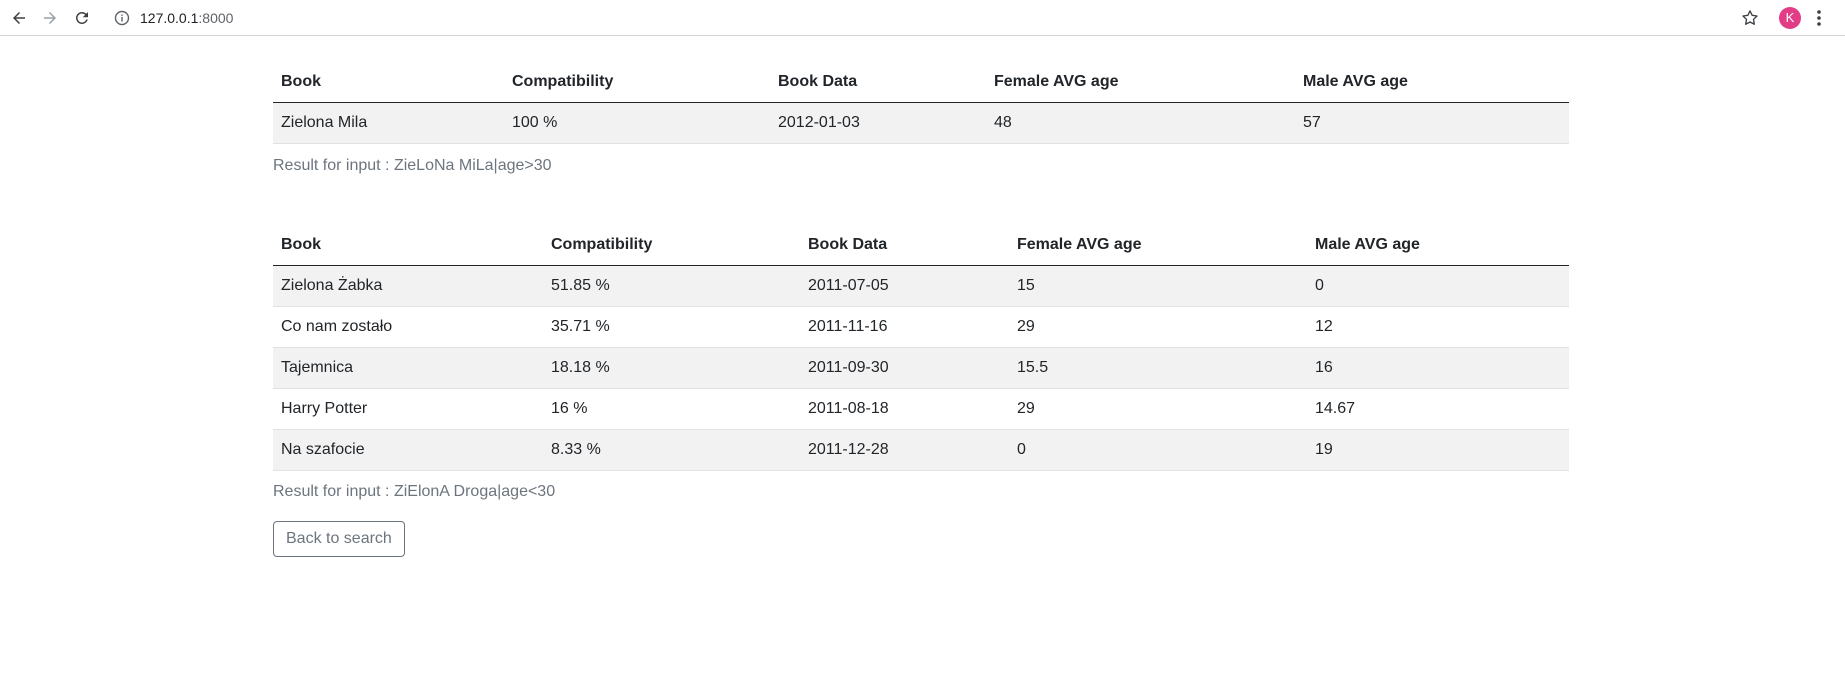 The height and width of the screenshot is (696, 1845). I want to click on table-row: Na szafocie 8.33 % 2011-12-28 0 19, so click(921, 450).